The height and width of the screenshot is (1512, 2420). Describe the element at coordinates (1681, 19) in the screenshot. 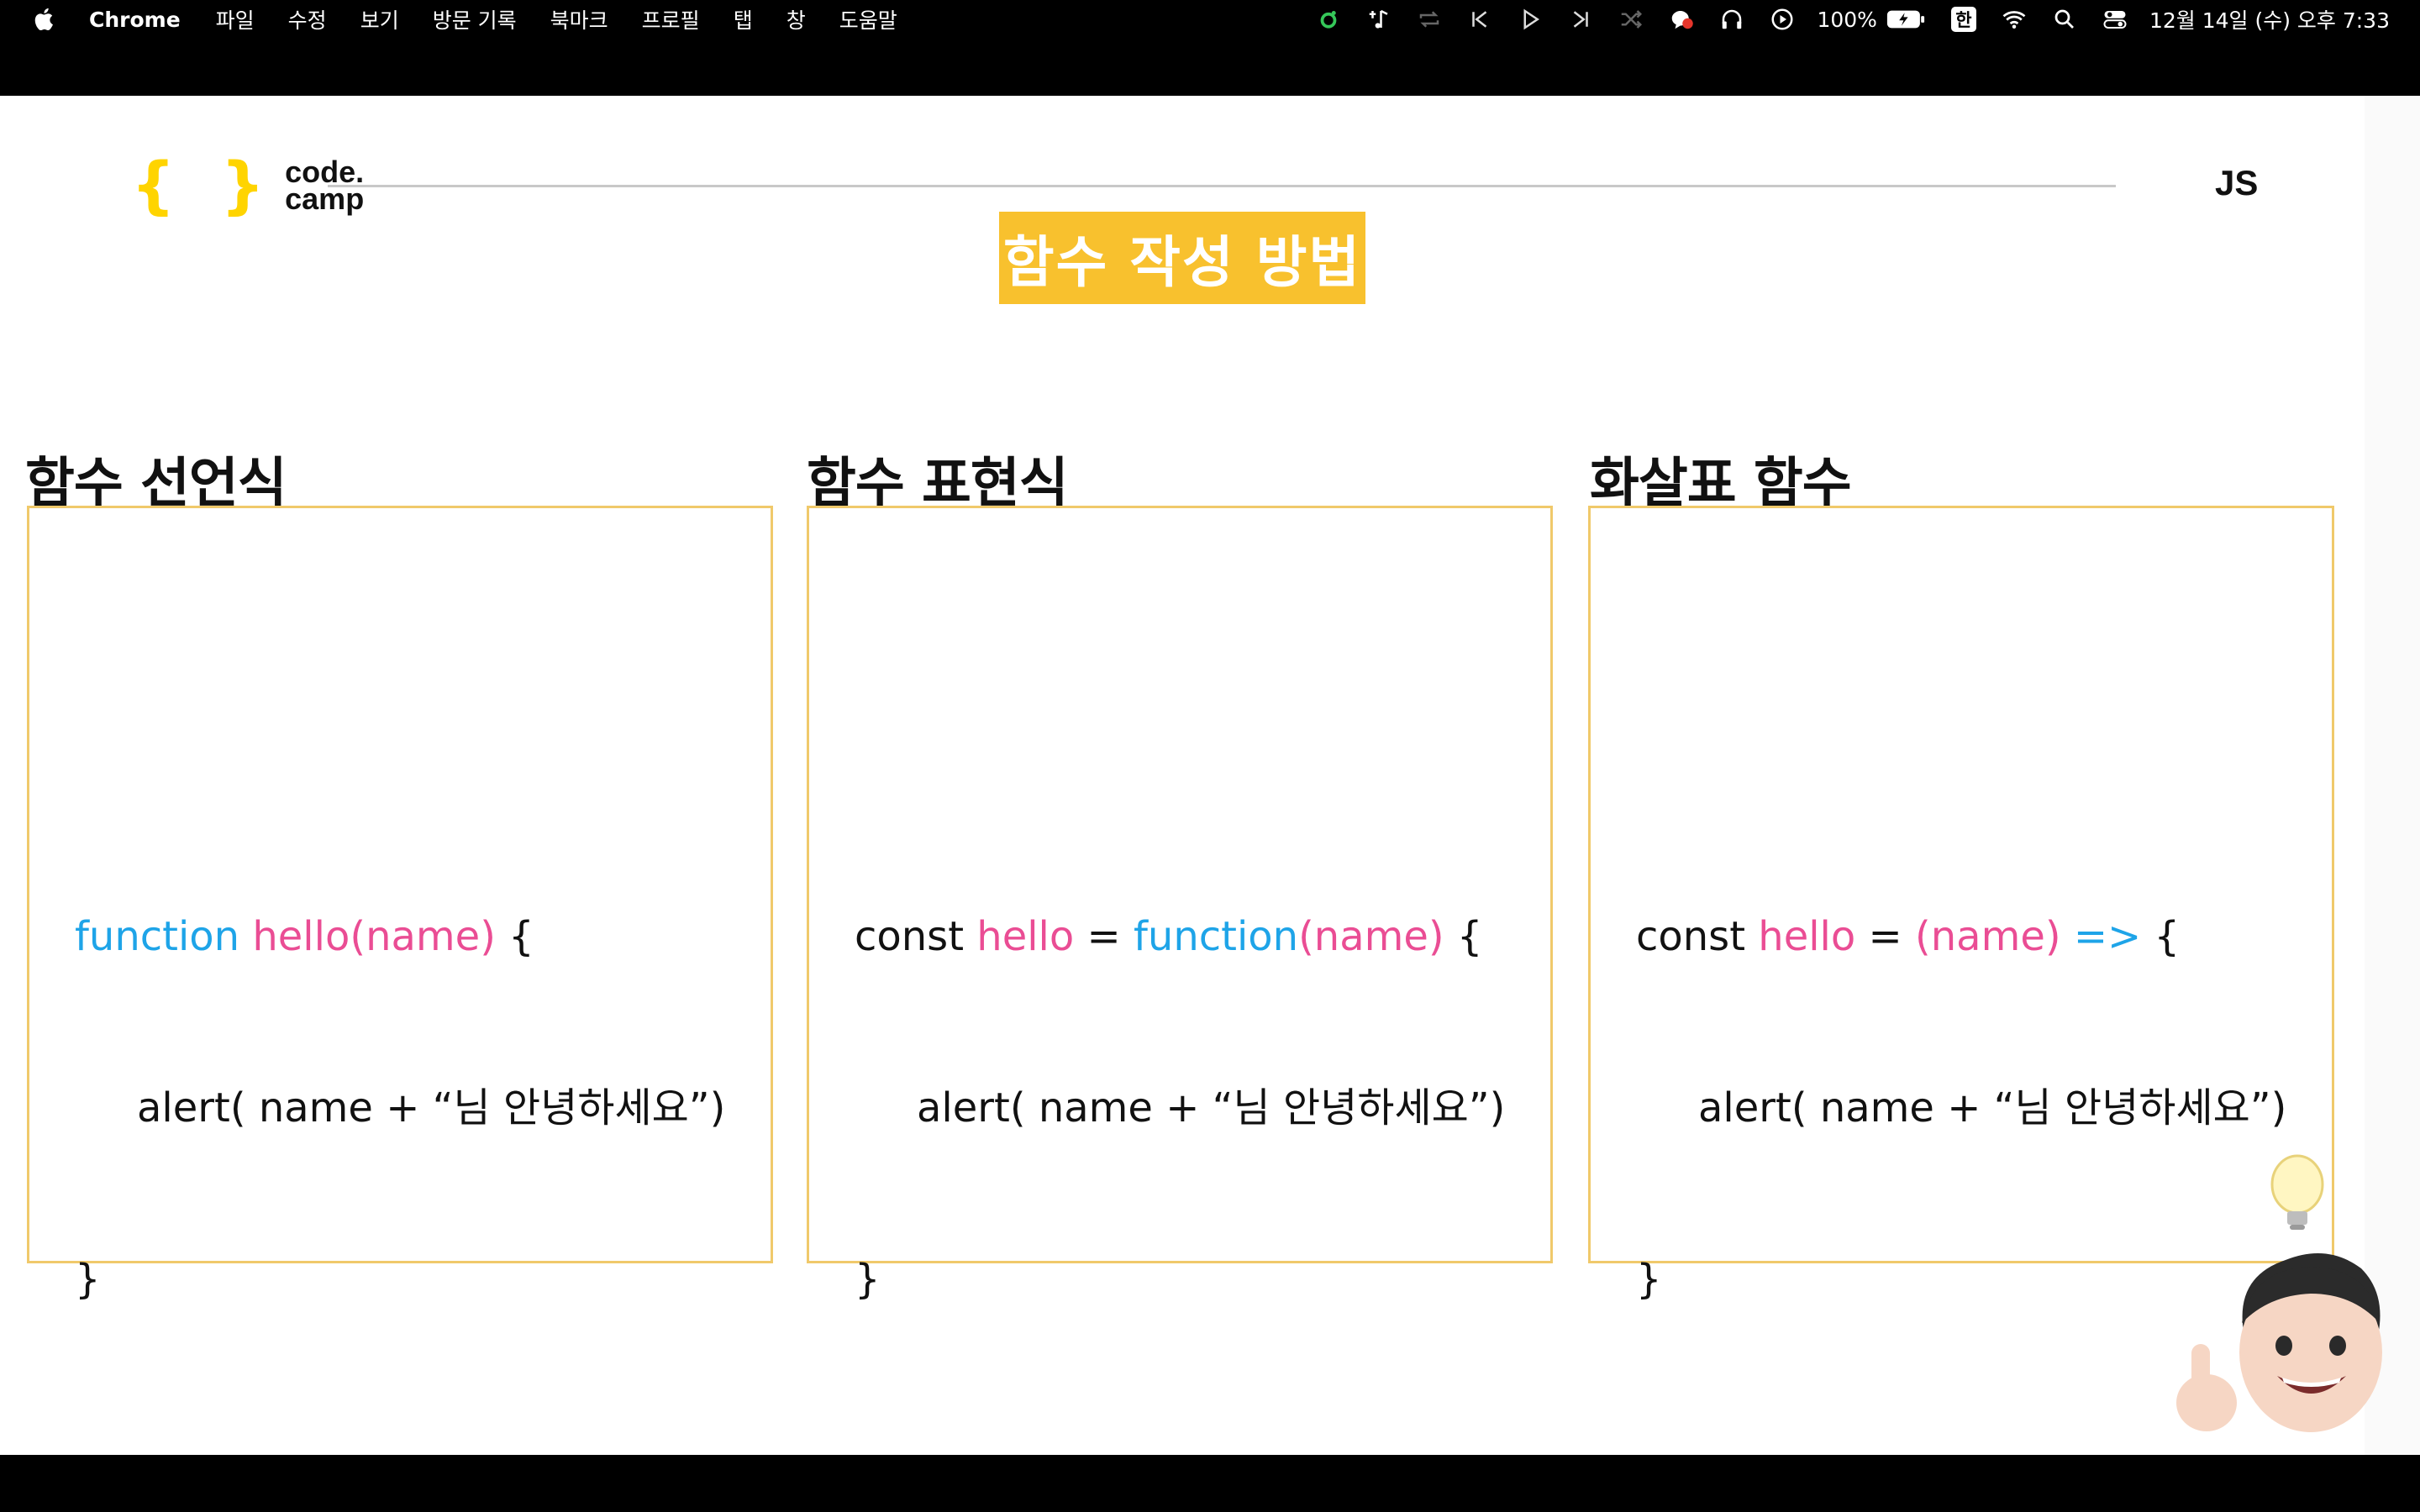

I see `chat-icon` at that location.